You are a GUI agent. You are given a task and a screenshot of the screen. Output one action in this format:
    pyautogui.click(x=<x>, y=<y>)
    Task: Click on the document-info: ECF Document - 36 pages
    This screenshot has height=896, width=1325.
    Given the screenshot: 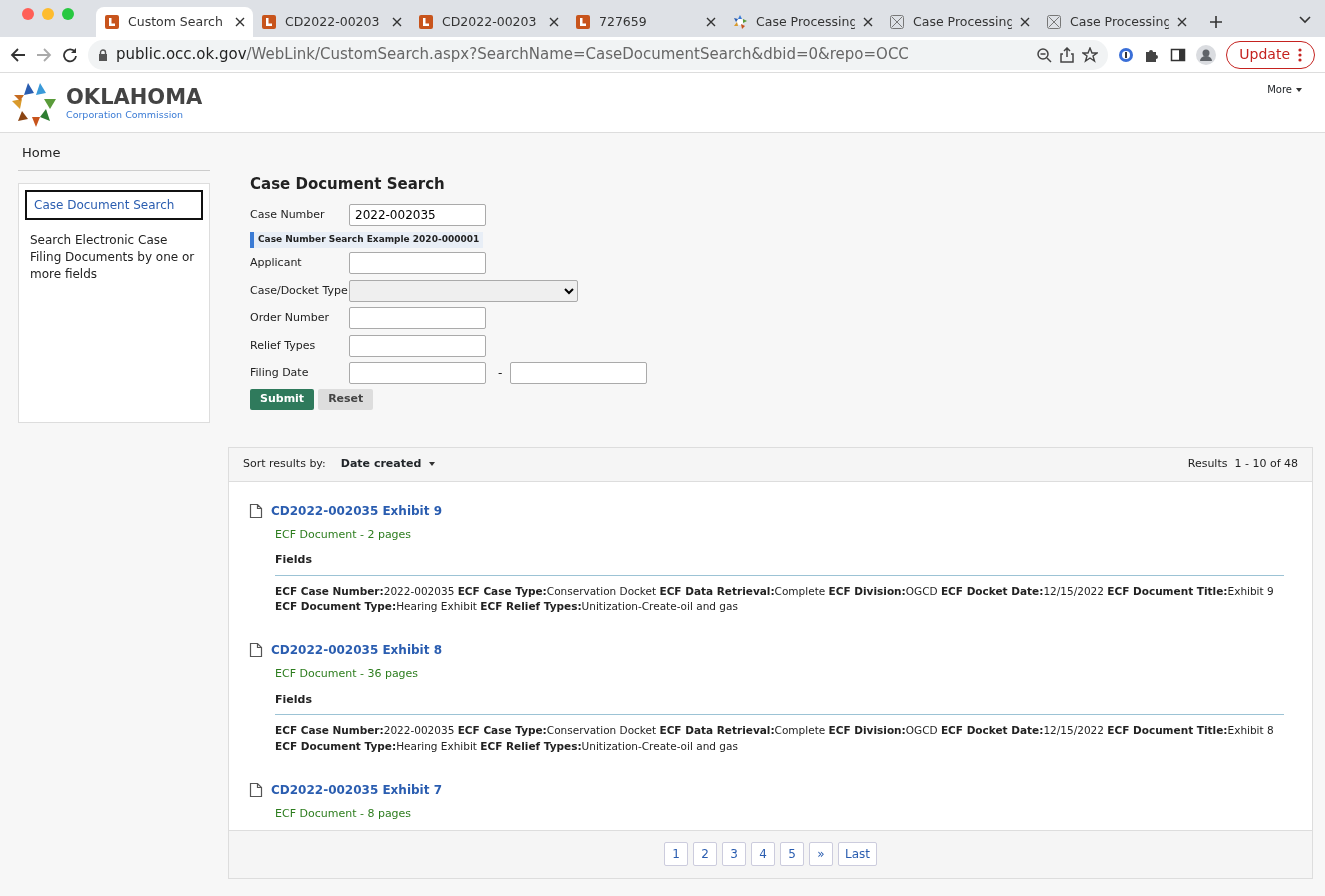 What is the action you would take?
    pyautogui.click(x=347, y=674)
    